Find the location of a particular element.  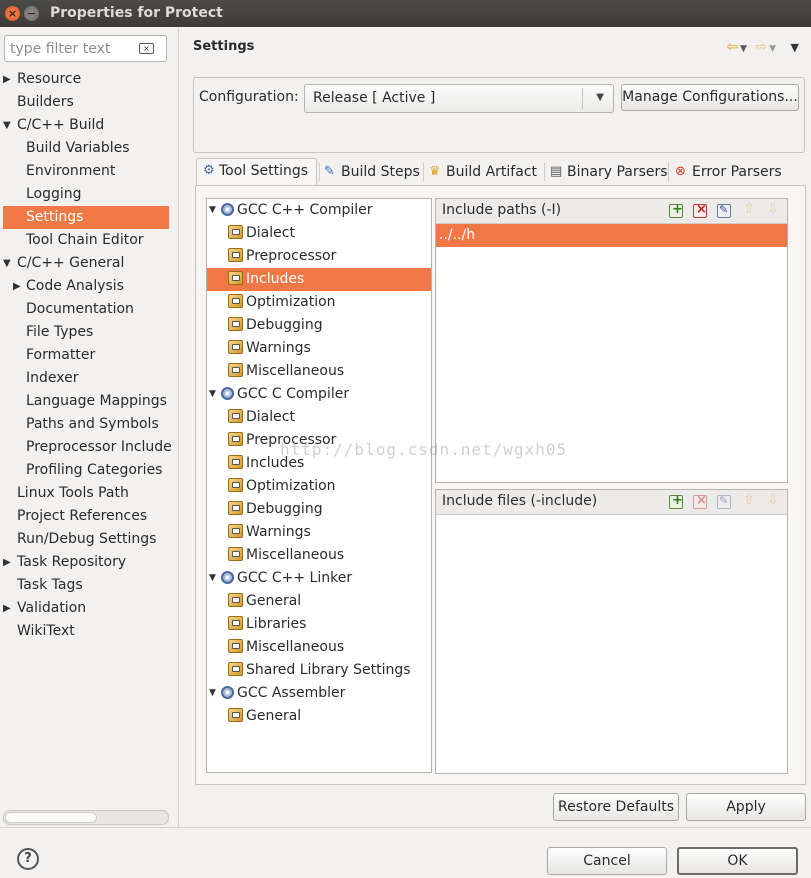

tree-option-node: Shared Library Settings is located at coordinates (319, 670).